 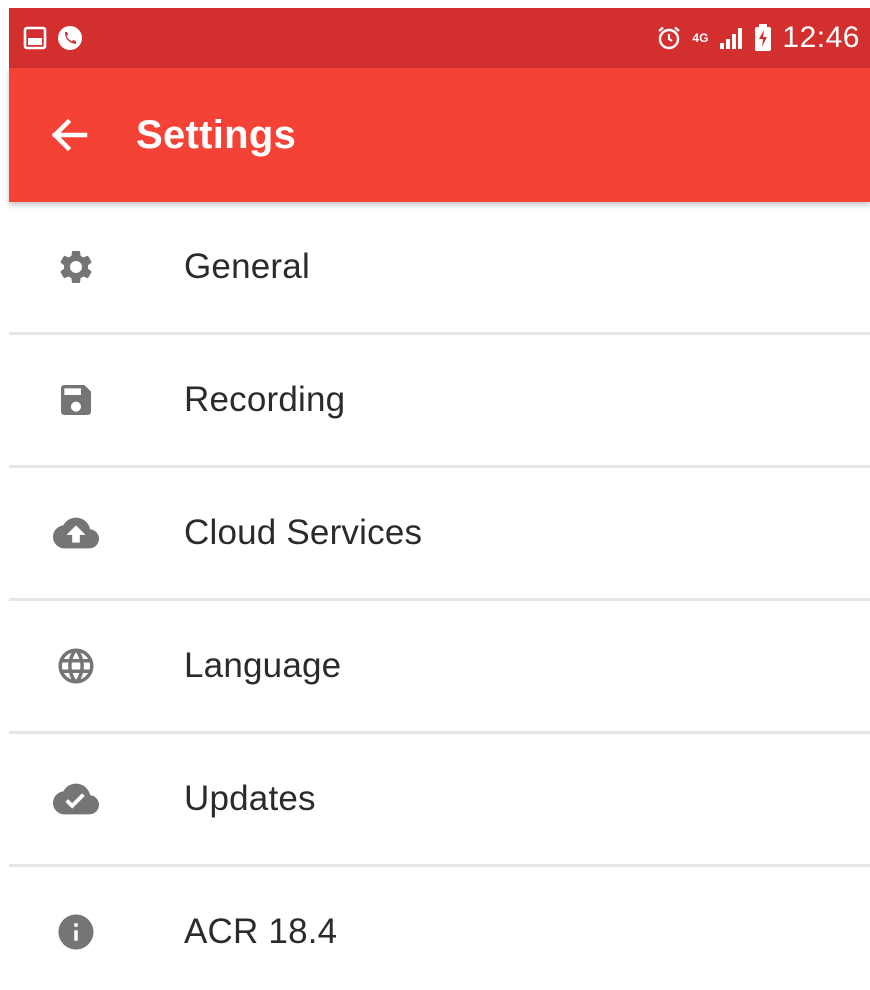 I want to click on settings-item-about: ACR 18.4, so click(x=439, y=928).